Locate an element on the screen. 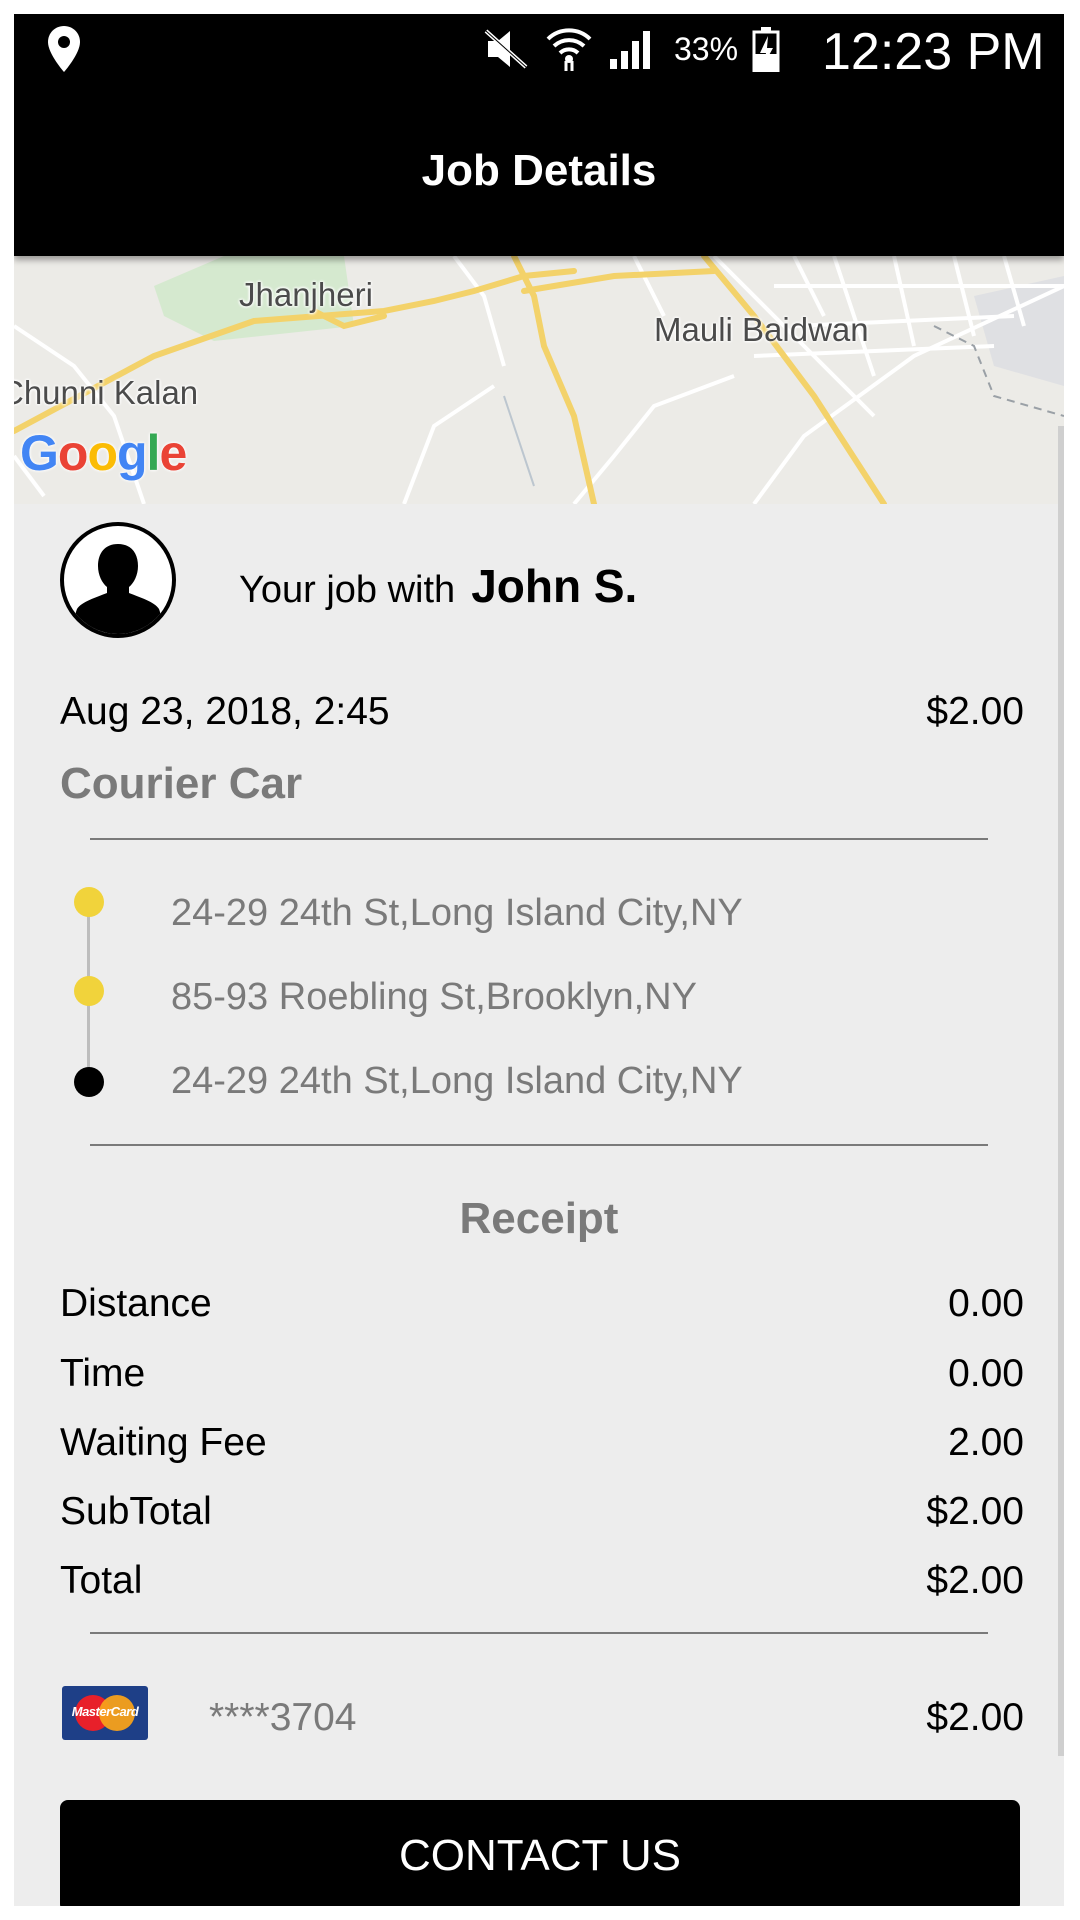 The height and width of the screenshot is (1920, 1080). status-bar: 33% 12:23 PM is located at coordinates (539, 49).